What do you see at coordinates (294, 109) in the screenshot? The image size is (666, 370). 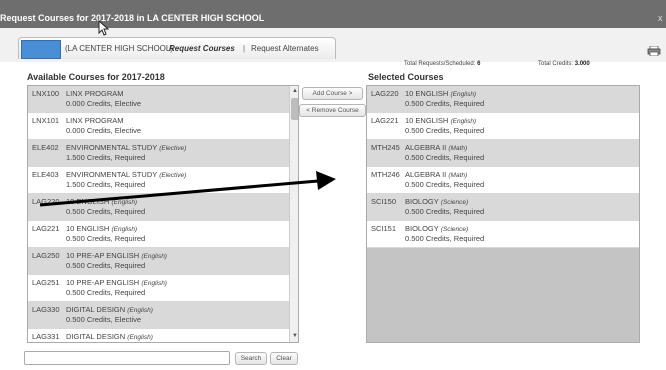 I see `scroll-thumb` at bounding box center [294, 109].